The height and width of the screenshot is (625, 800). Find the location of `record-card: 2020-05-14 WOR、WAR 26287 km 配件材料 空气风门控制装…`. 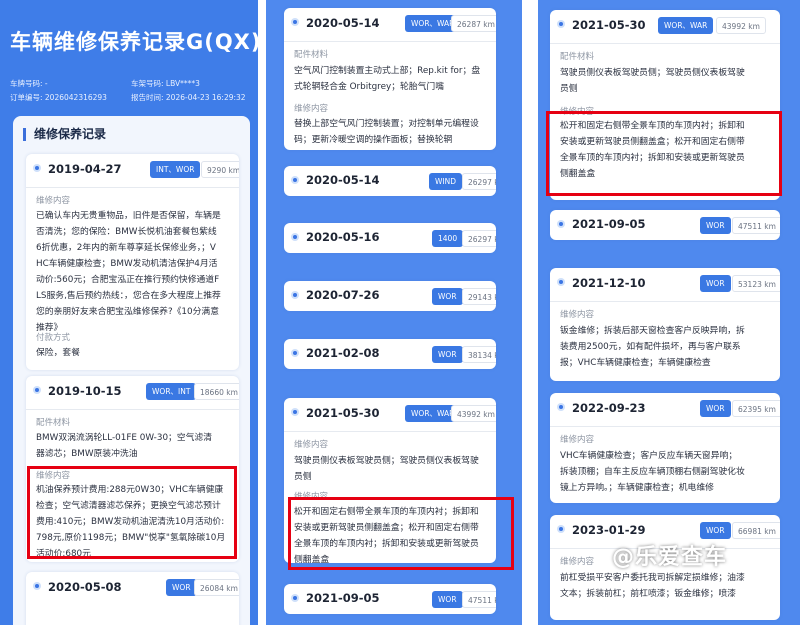

record-card: 2020-05-14 WOR、WAR 26287 km 配件材料 空气风门控制装… is located at coordinates (390, 79).